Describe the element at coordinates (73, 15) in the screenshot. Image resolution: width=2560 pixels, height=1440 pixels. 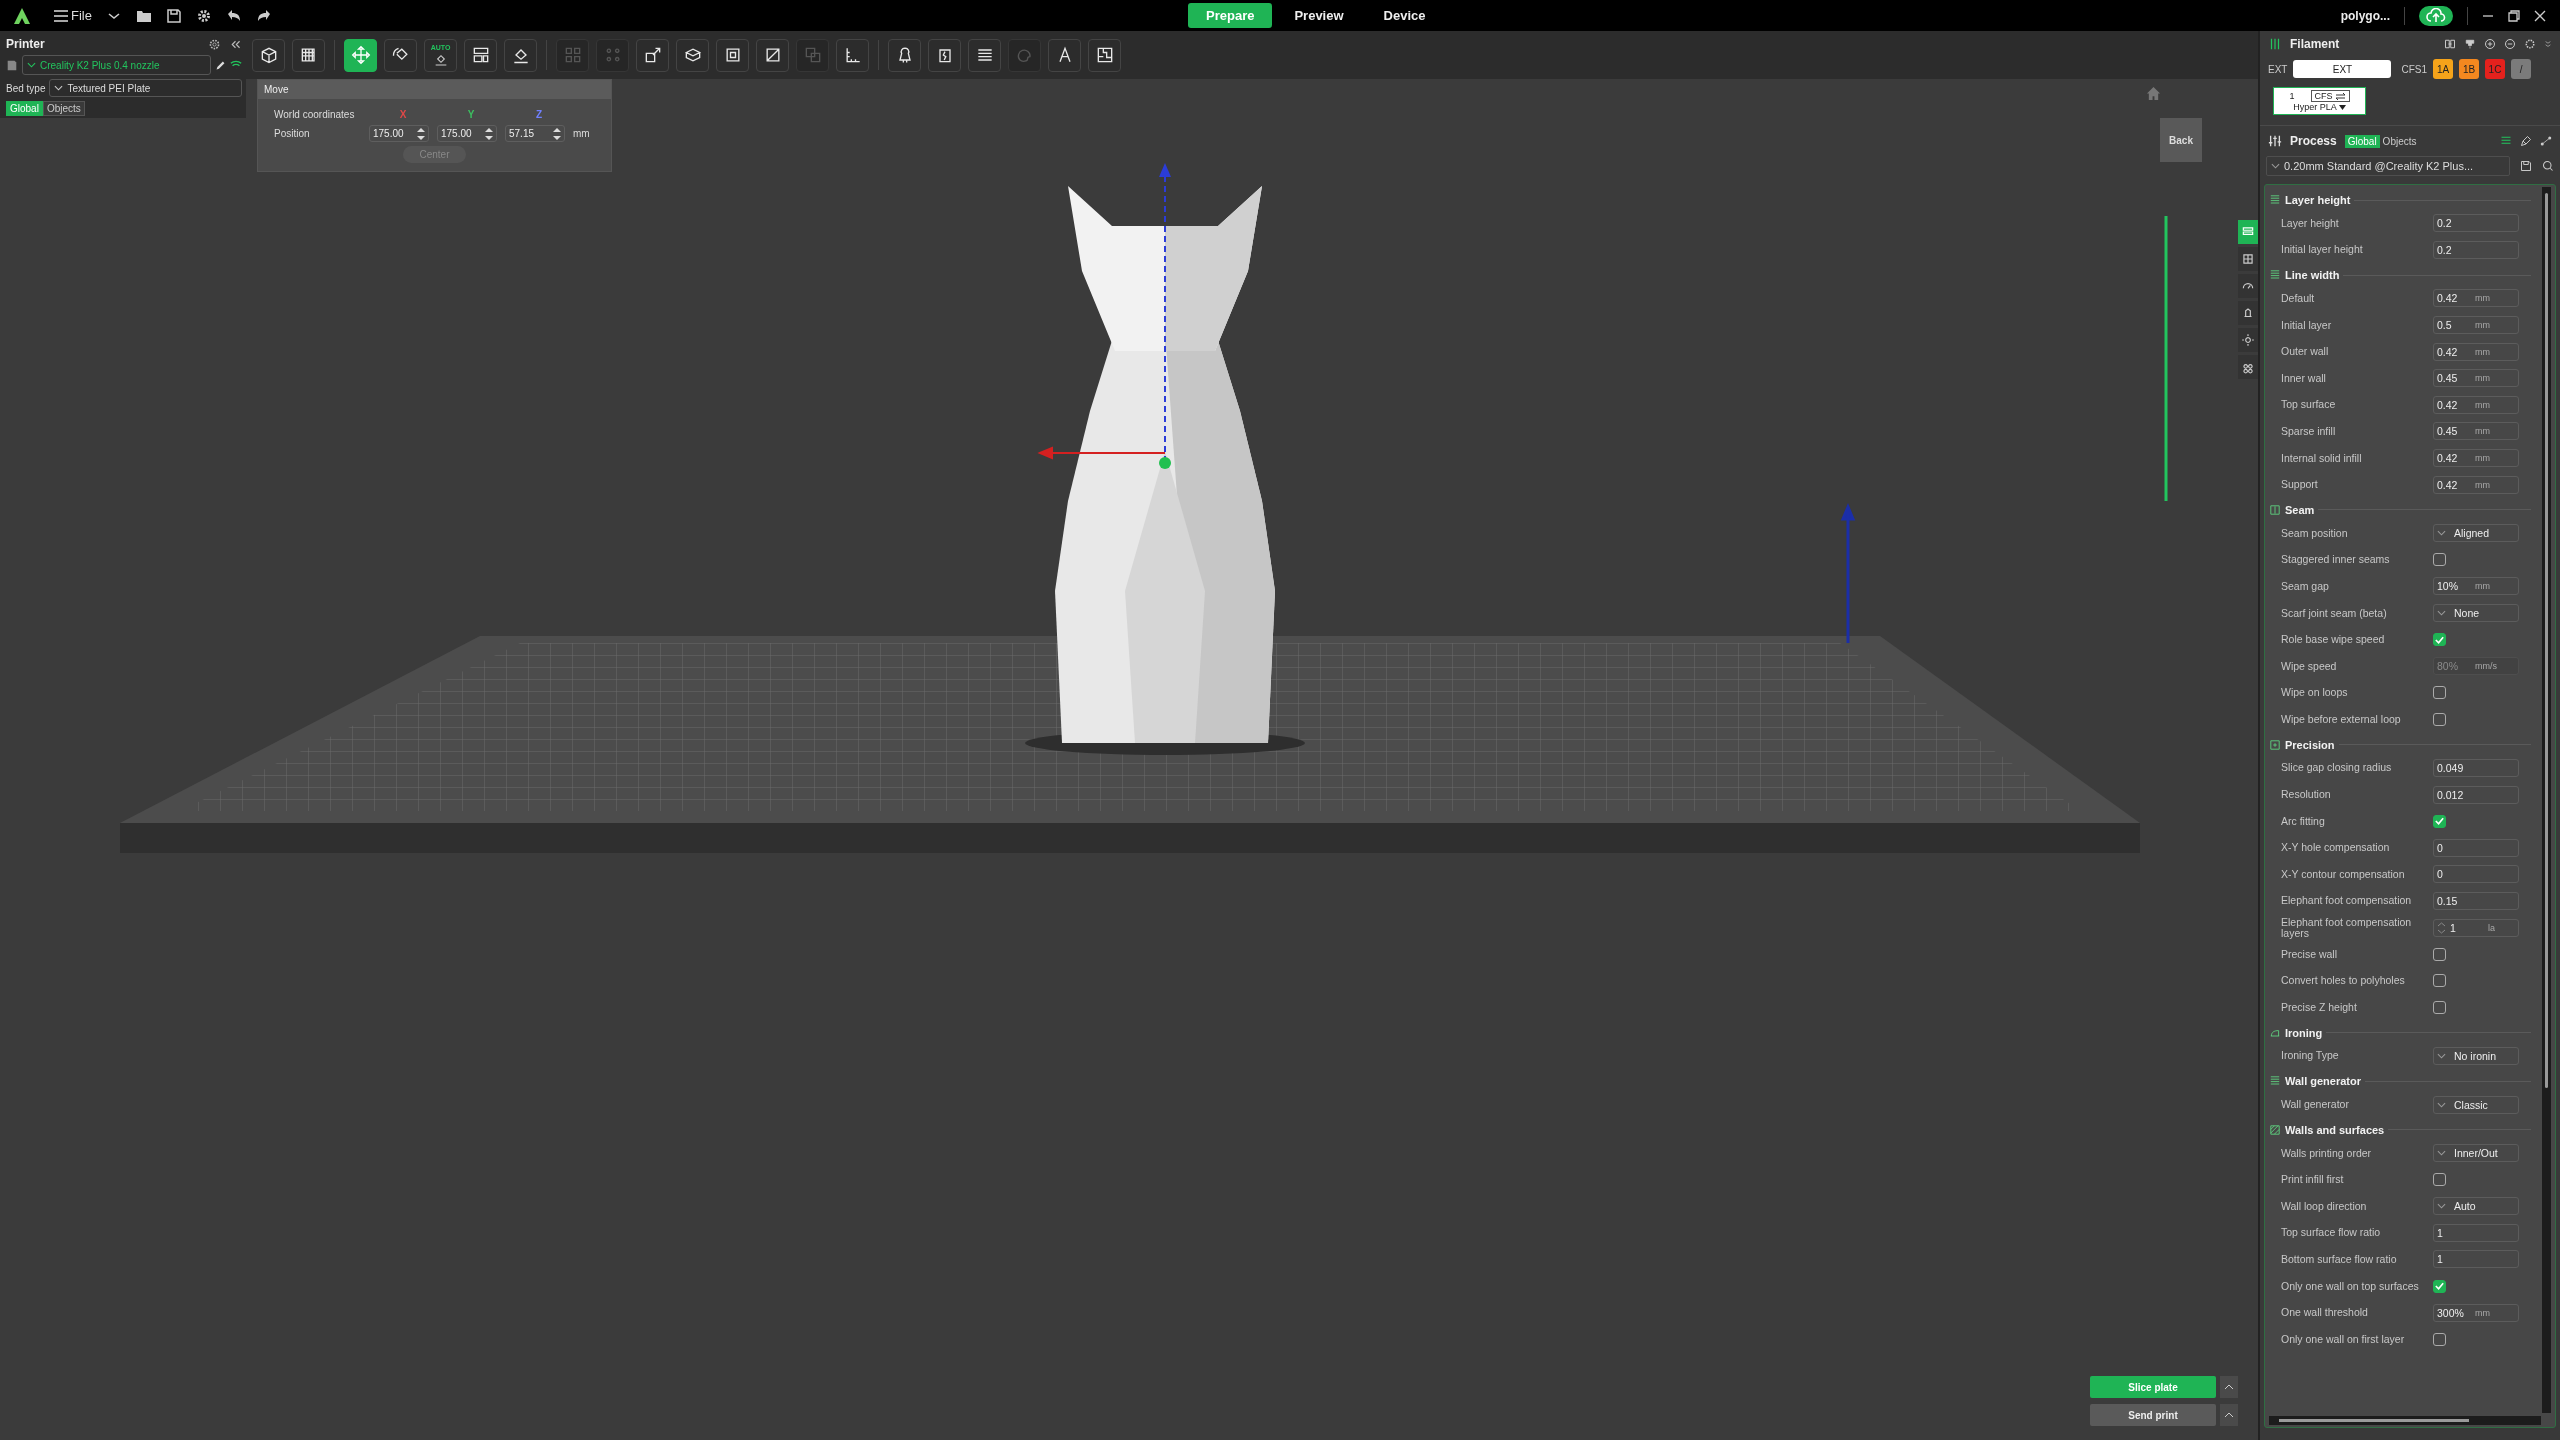
I see `file-menu: File` at that location.